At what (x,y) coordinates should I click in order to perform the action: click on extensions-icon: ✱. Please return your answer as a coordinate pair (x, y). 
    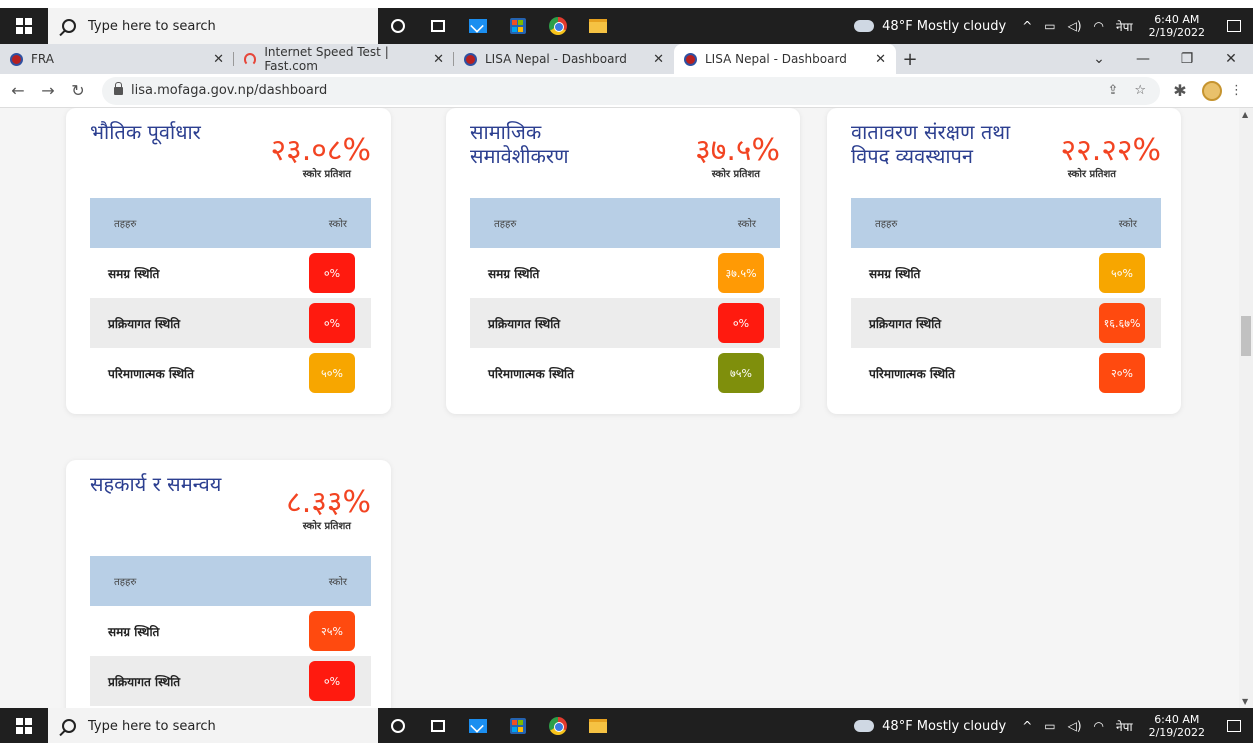
    Looking at the image, I should click on (1180, 90).